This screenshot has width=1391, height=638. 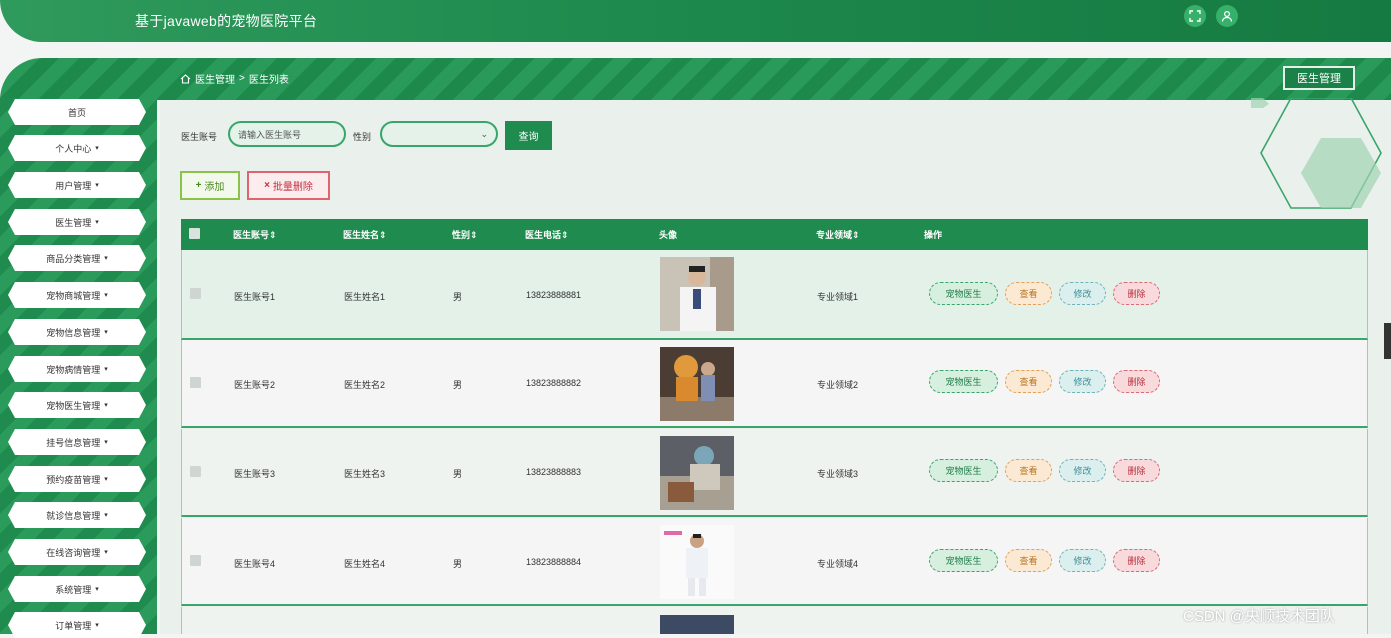 I want to click on column-header-gender: 性别⇕, so click(x=465, y=234).